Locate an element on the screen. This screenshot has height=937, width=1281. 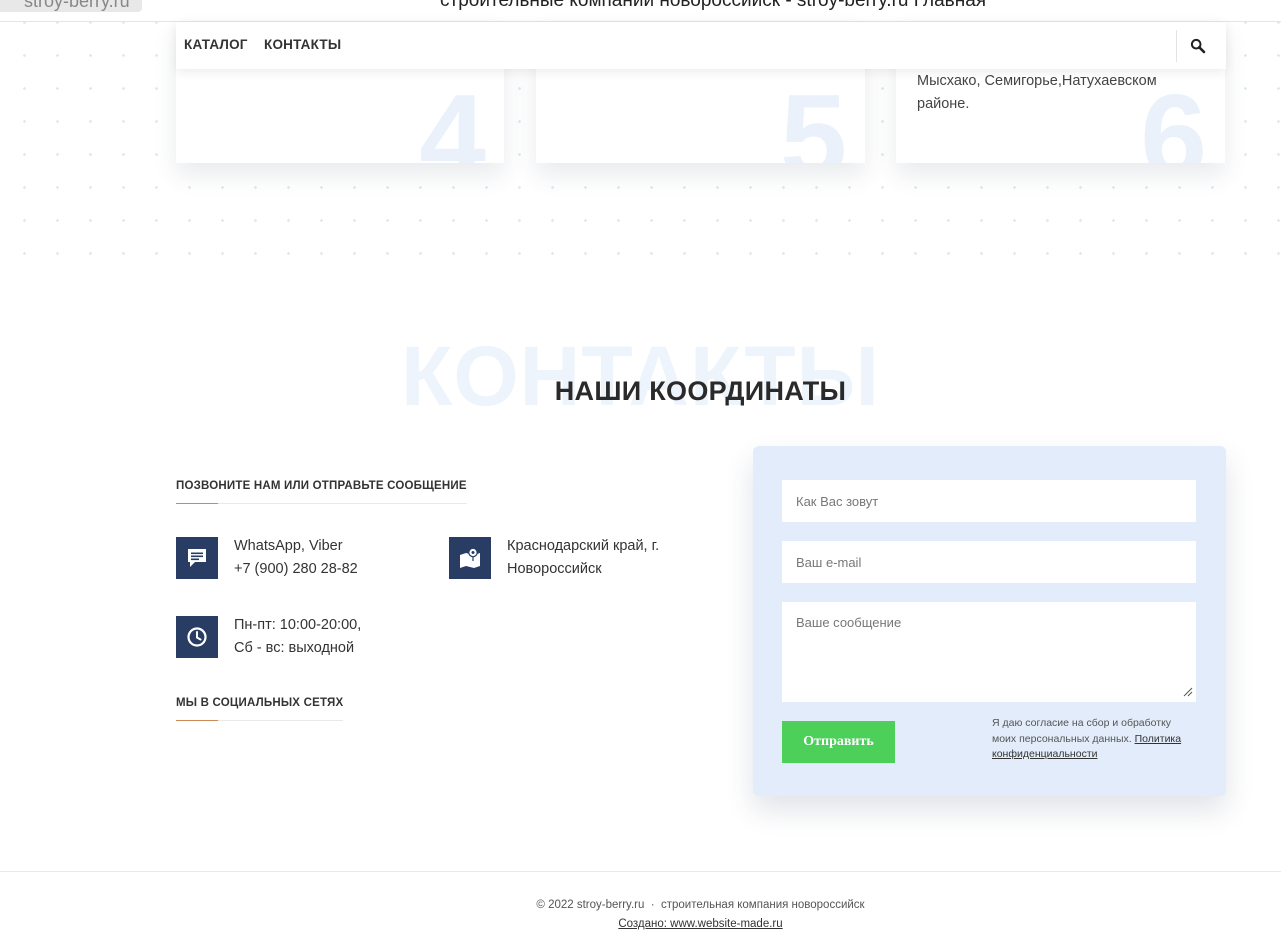
nav-item-contacts: КОНТАКТЫ is located at coordinates (302, 44).